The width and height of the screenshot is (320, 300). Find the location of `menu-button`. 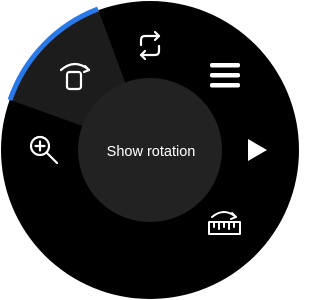

menu-button is located at coordinates (222, 76).